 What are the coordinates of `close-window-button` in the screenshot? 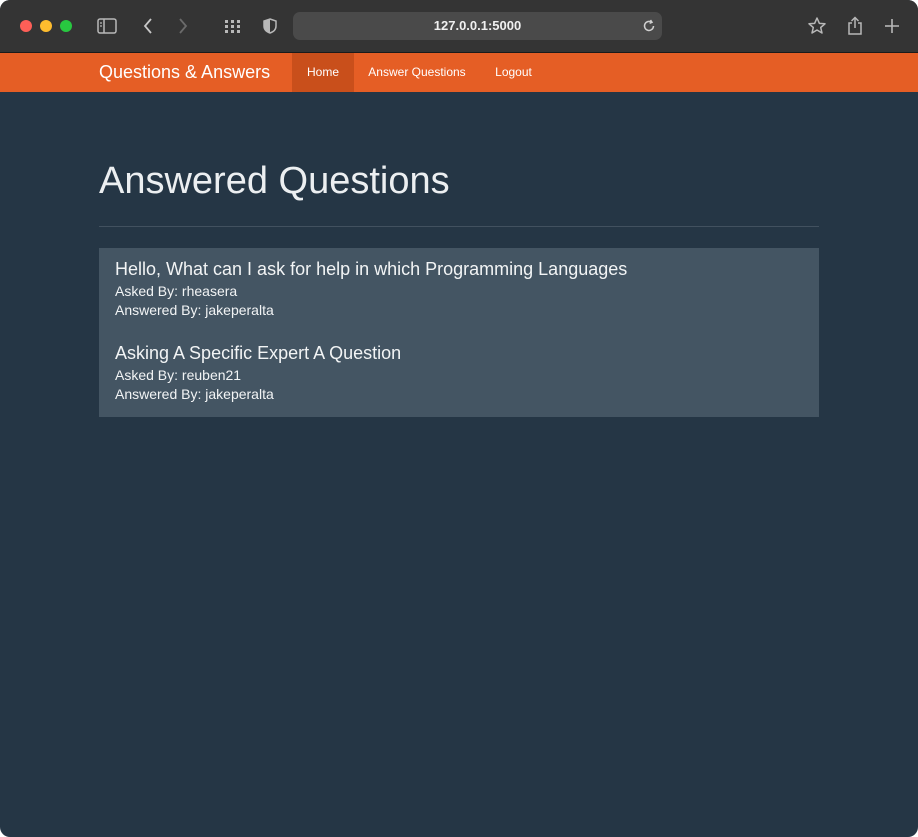 It's located at (26, 26).